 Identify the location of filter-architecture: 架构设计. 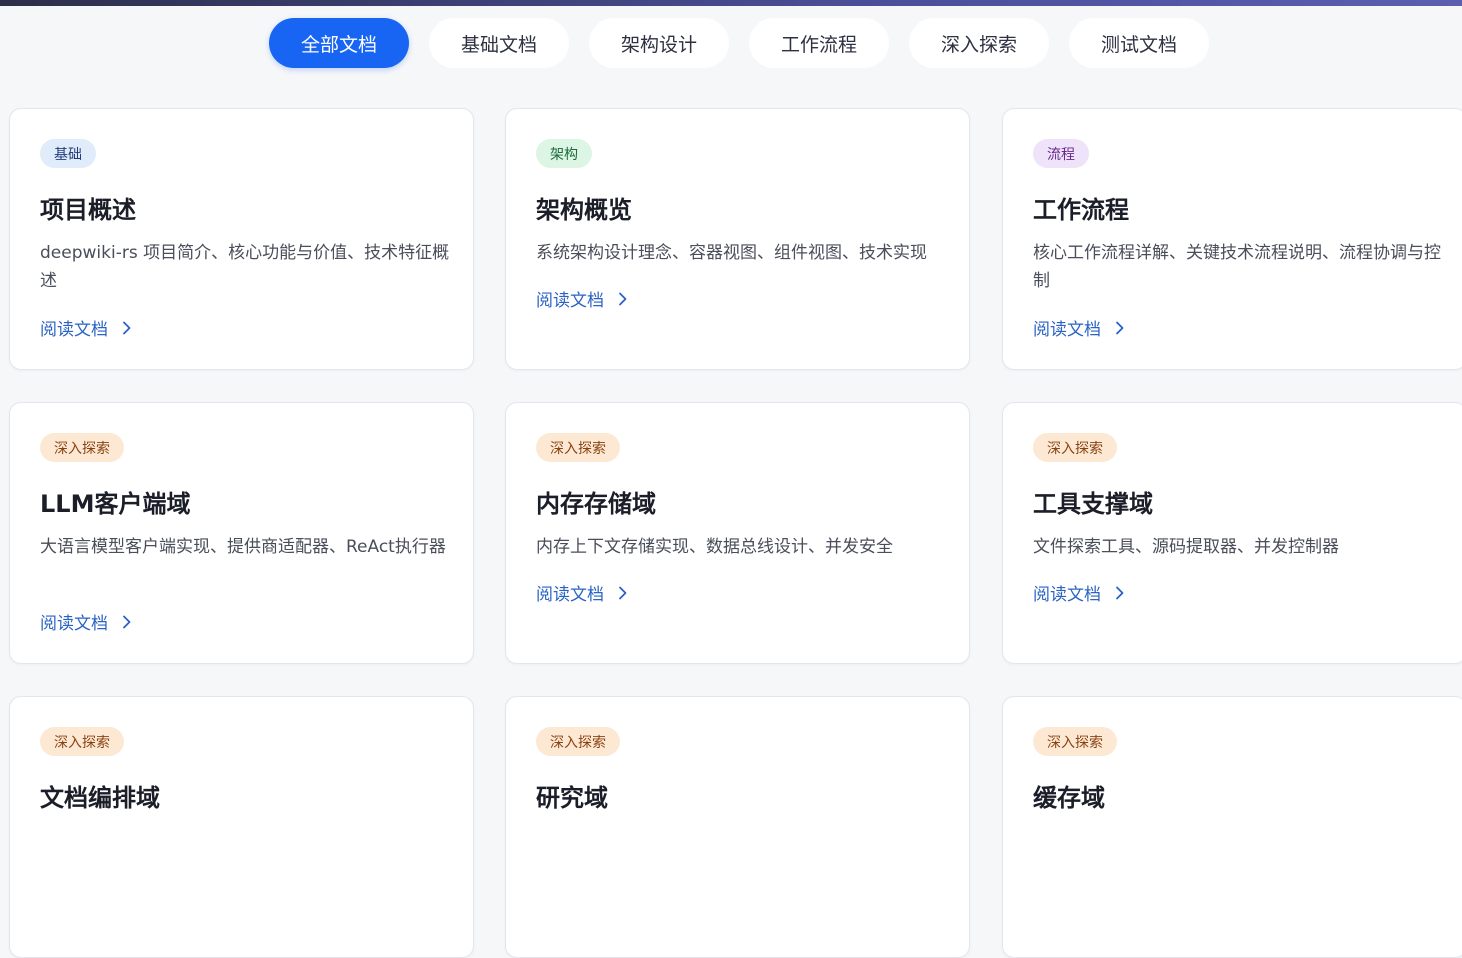
(659, 43).